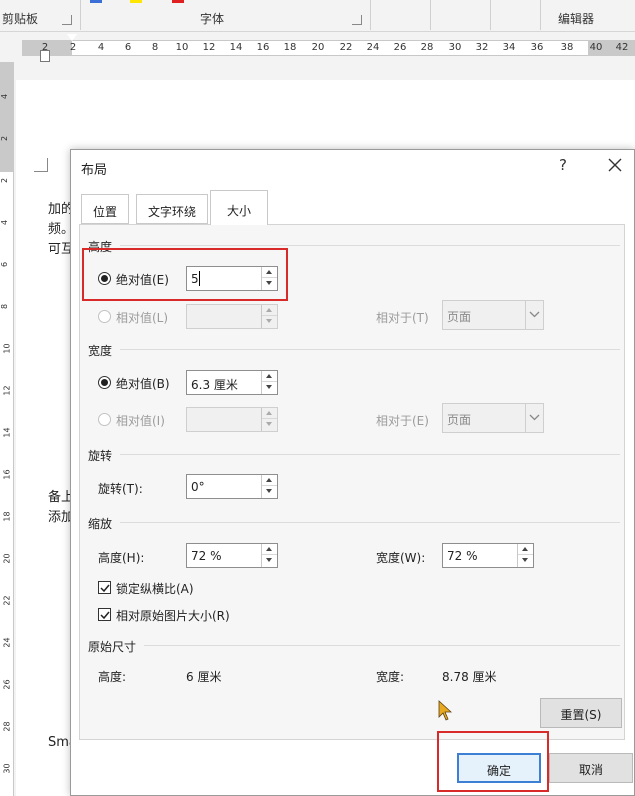 Image resolution: width=635 pixels, height=796 pixels. What do you see at coordinates (104, 316) in the screenshot?
I see `height-relative-radio` at bounding box center [104, 316].